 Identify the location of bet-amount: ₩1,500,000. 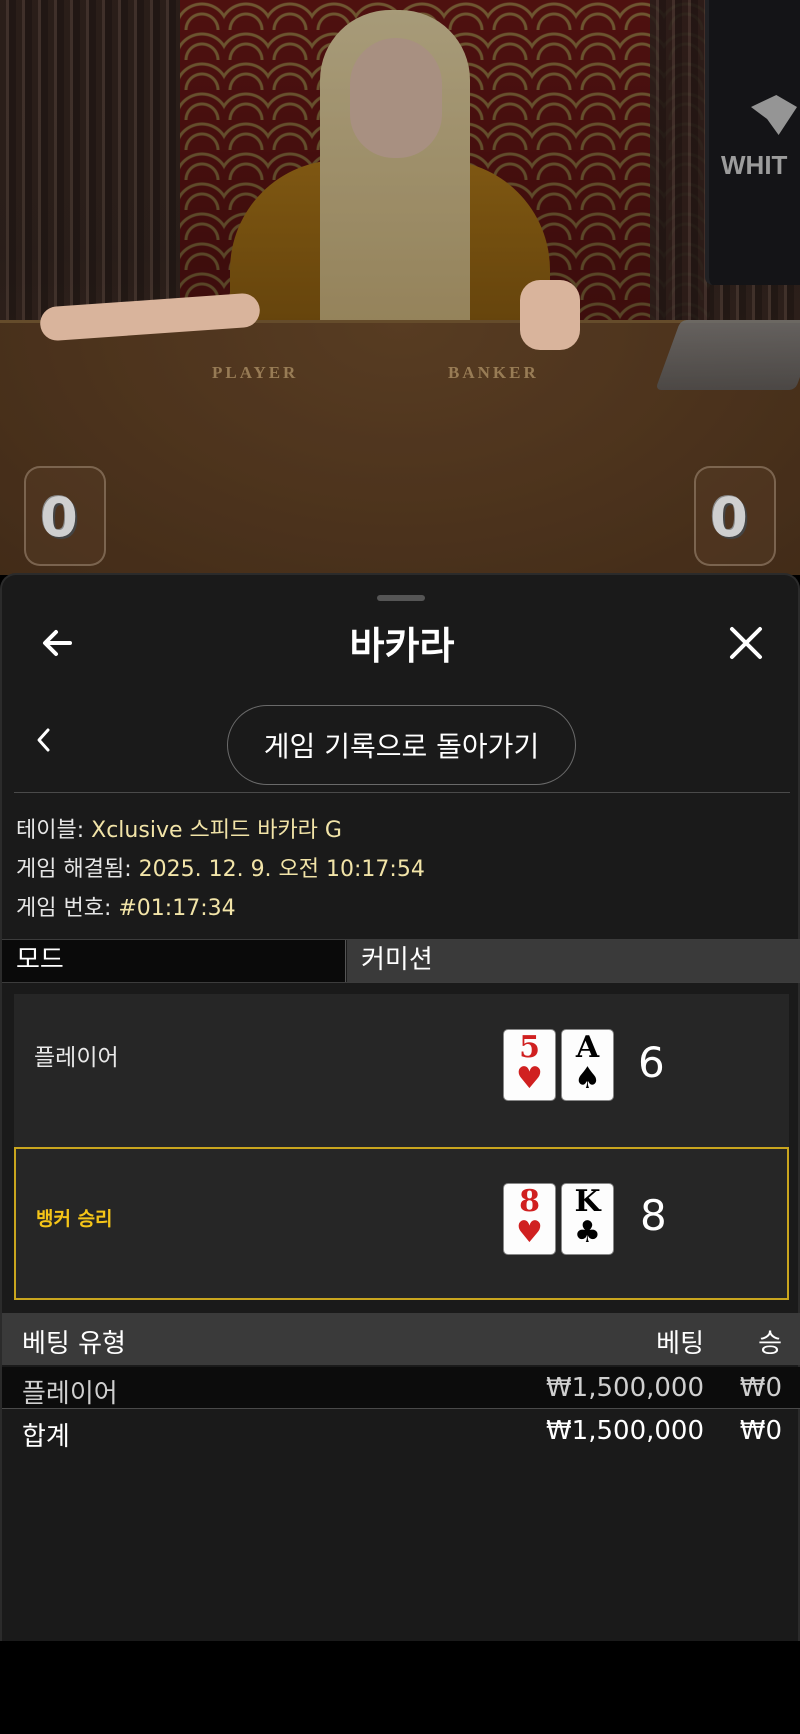
(624, 1388).